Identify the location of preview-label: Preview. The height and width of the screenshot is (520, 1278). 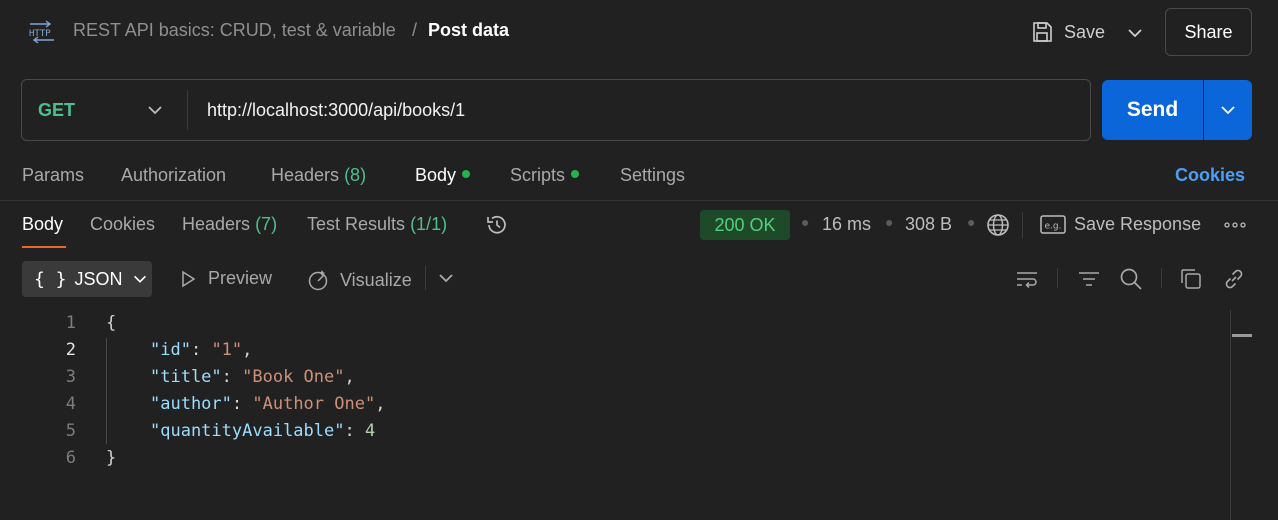
(240, 278).